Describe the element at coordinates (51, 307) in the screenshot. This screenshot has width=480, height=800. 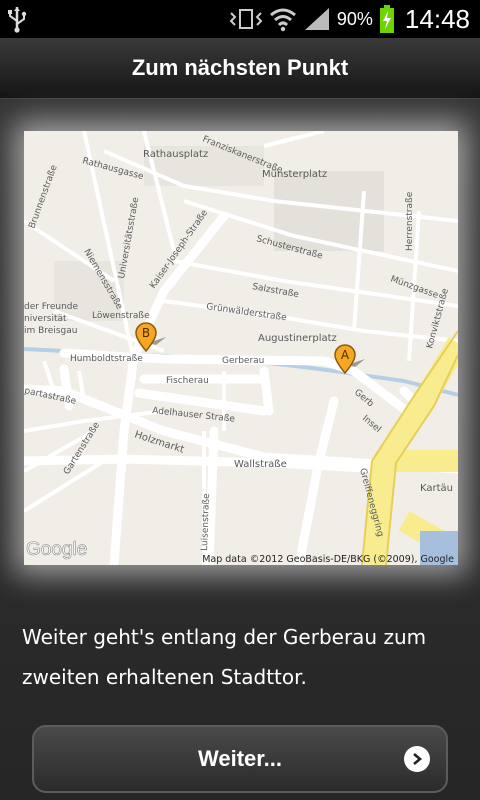
I see `street-label: der Freunde` at that location.